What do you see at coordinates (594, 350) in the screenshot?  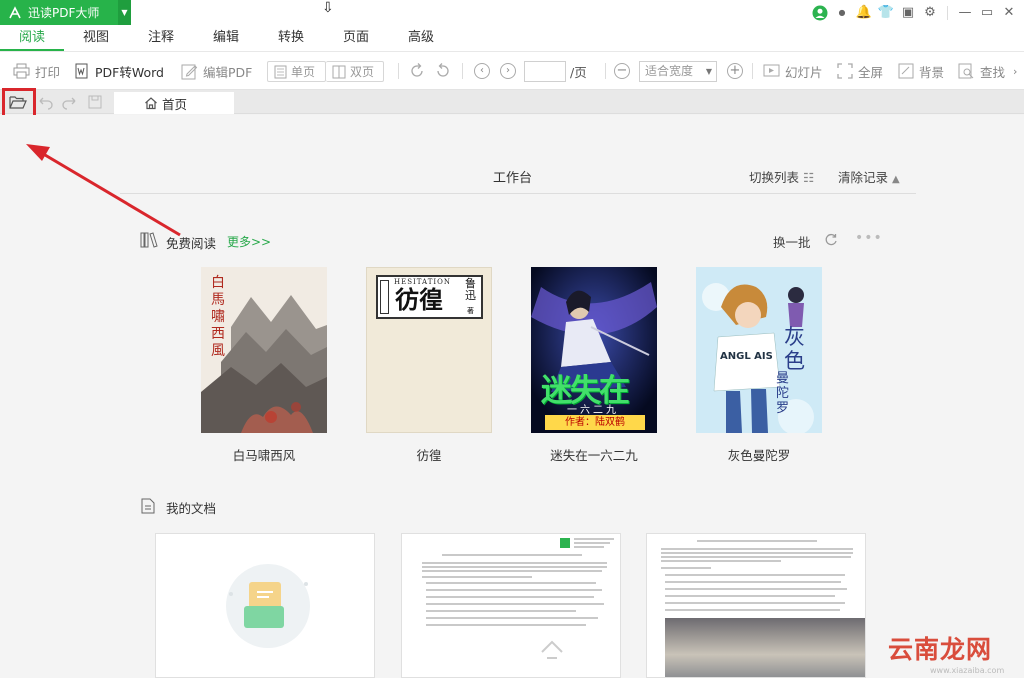 I see `book-cover-mi-shi: 迷失在 一六二九 作者：陆双鹤` at bounding box center [594, 350].